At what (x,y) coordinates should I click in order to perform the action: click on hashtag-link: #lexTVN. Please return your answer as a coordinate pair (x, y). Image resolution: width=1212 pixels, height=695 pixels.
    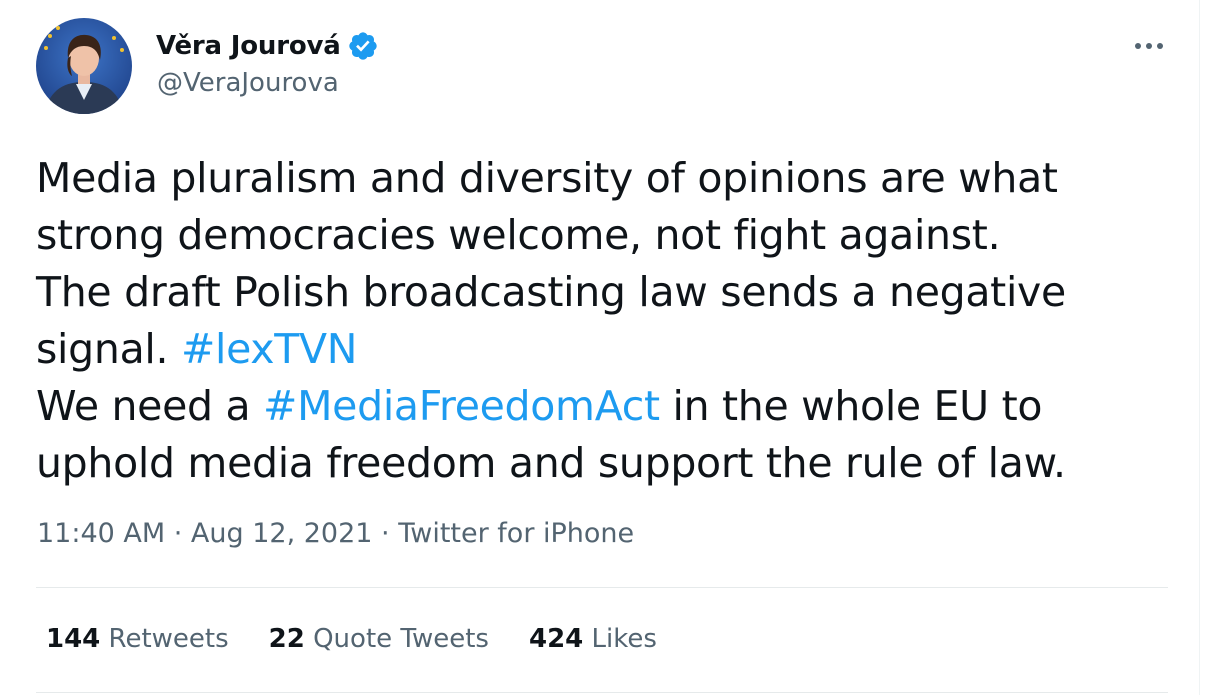
    Looking at the image, I should click on (269, 349).